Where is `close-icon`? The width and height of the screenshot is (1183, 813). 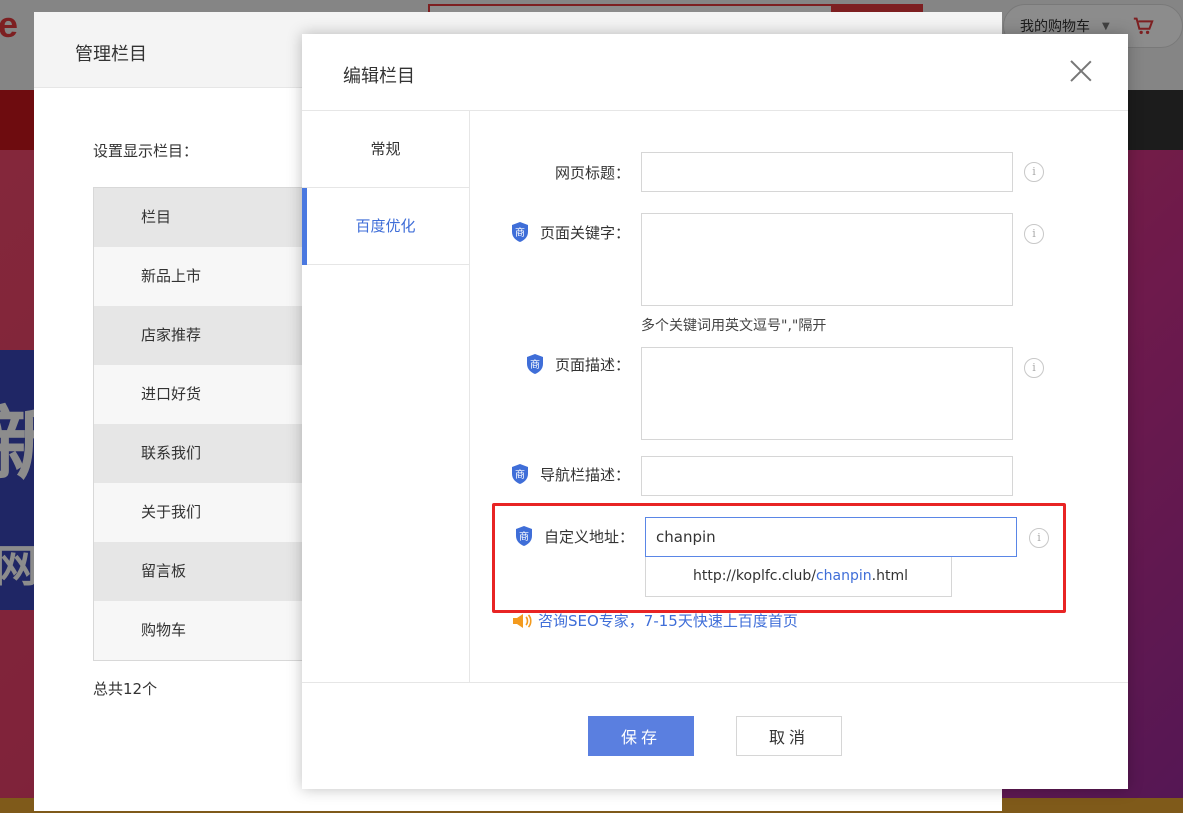
close-icon is located at coordinates (1081, 71).